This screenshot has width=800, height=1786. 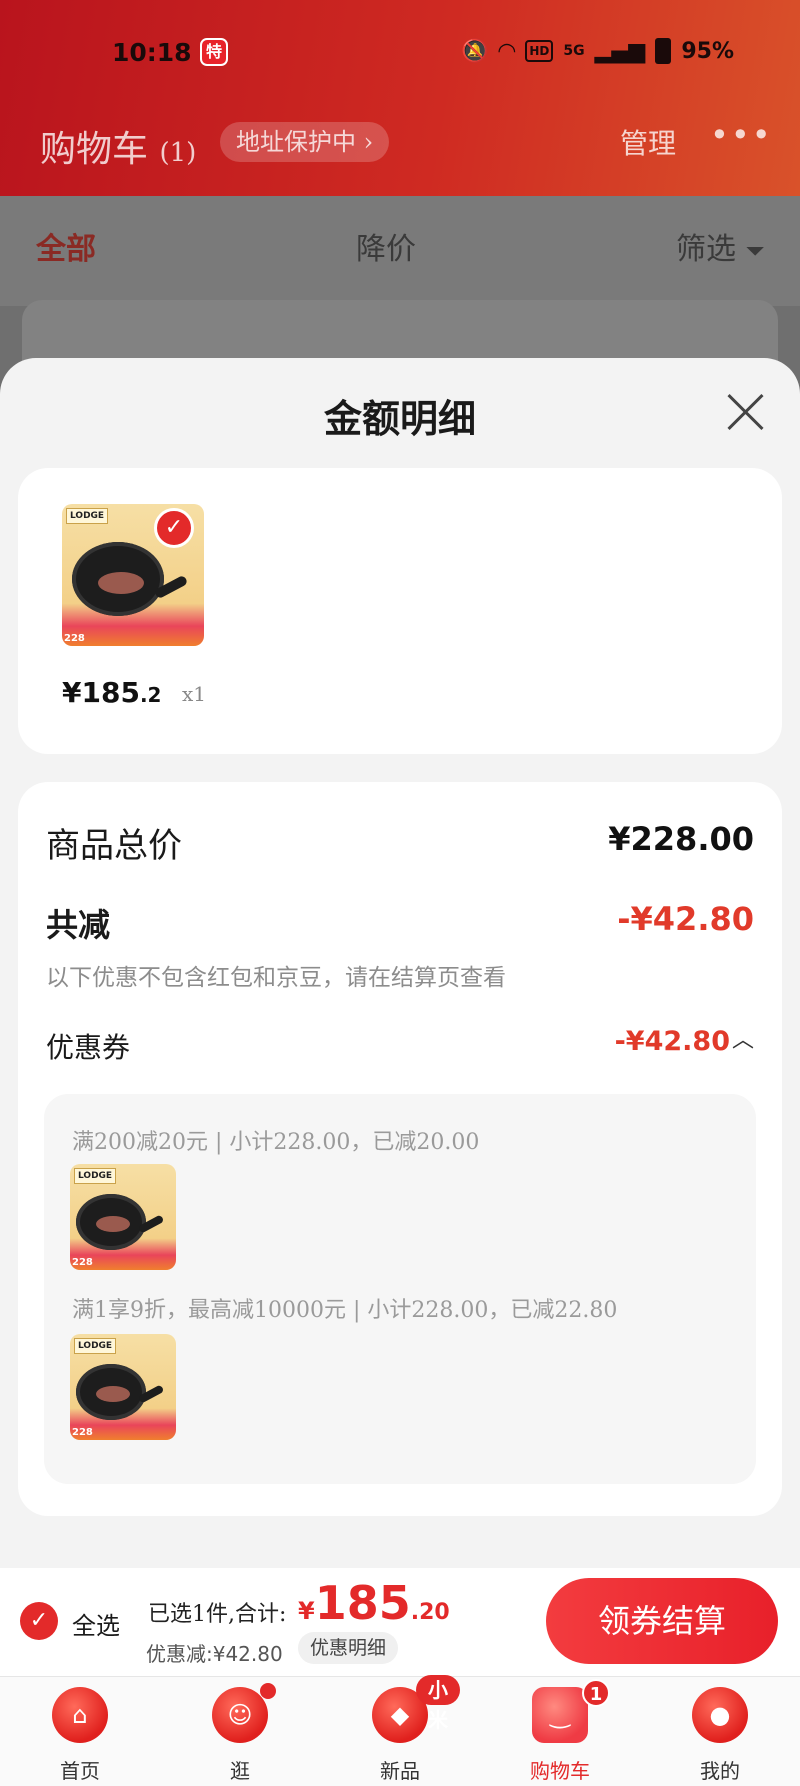 I want to click on hd-icon: HD, so click(x=539, y=51).